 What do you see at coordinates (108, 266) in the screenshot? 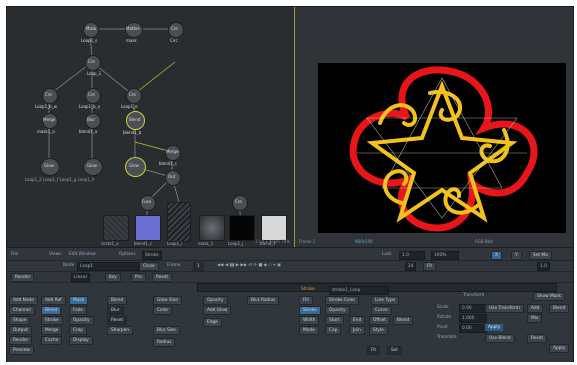
I see `node-name-field: Loop1` at bounding box center [108, 266].